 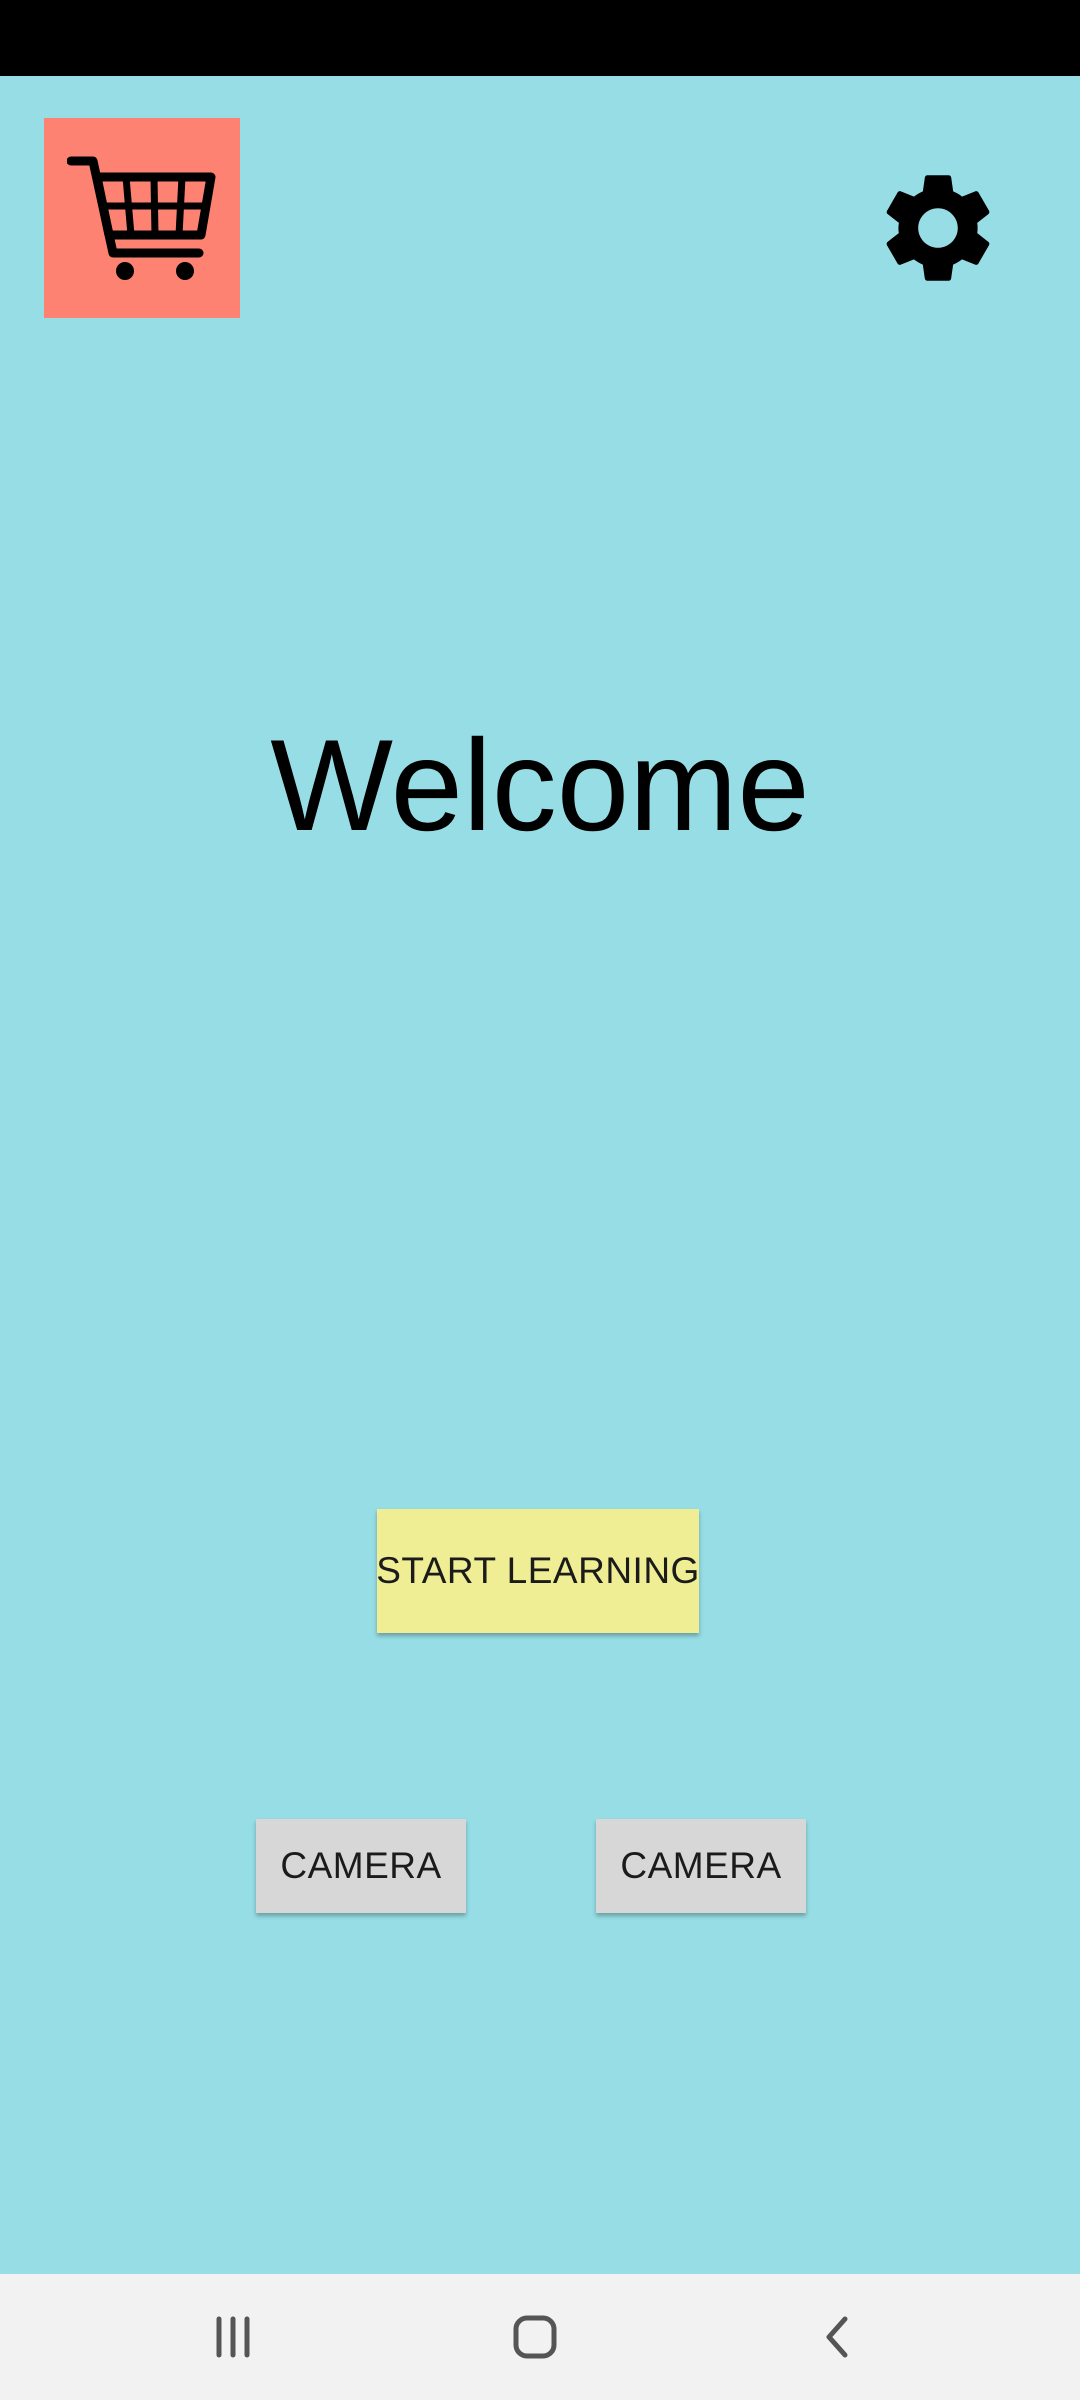 I want to click on start-learning-button: START LEARNING, so click(x=537, y=1571).